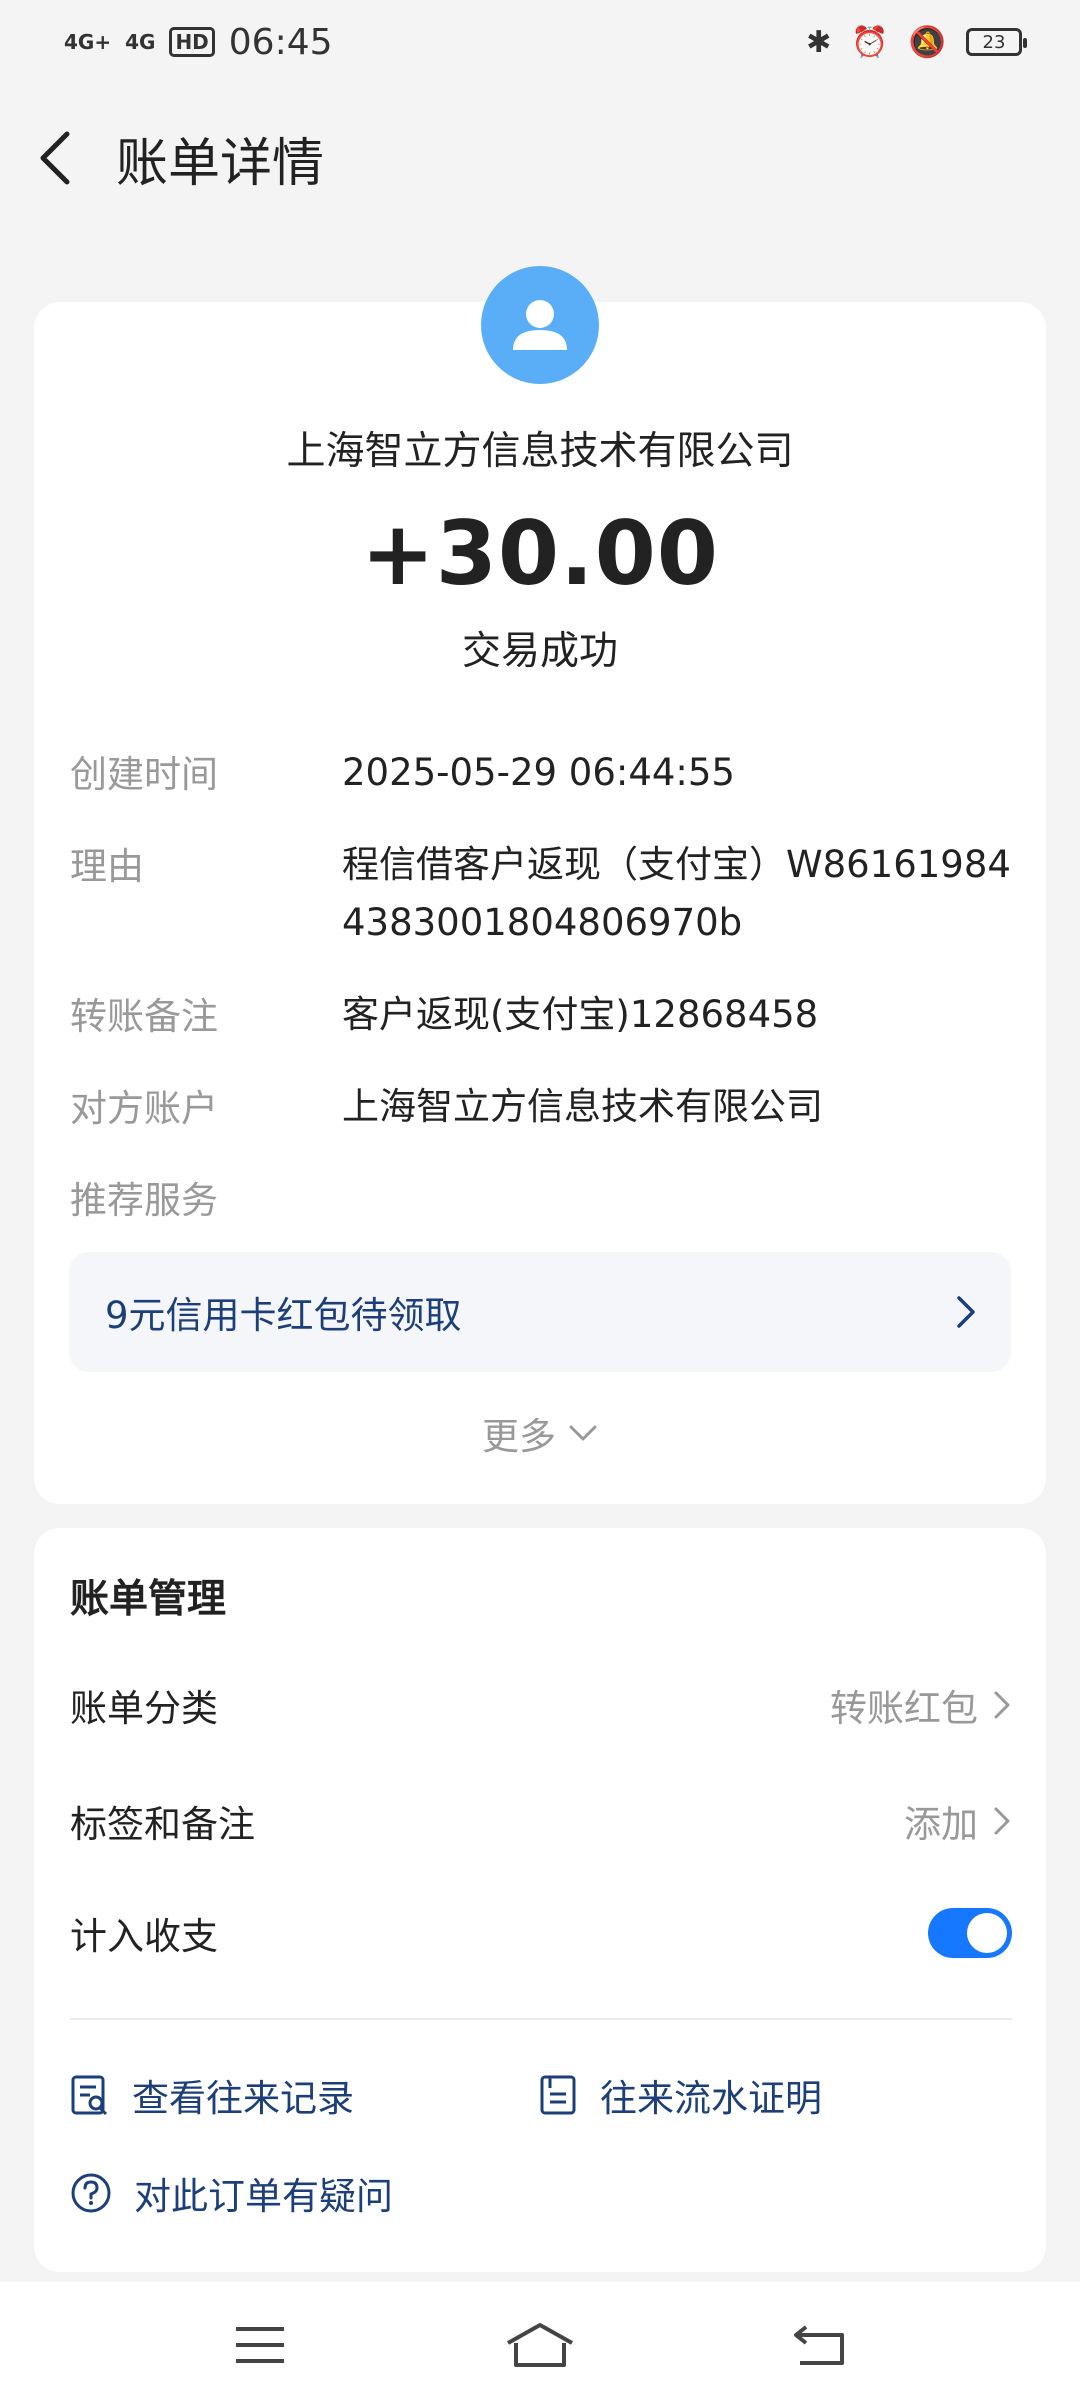 The width and height of the screenshot is (1080, 2408). Describe the element at coordinates (870, 42) in the screenshot. I see `alarm-icon: ⏰` at that location.